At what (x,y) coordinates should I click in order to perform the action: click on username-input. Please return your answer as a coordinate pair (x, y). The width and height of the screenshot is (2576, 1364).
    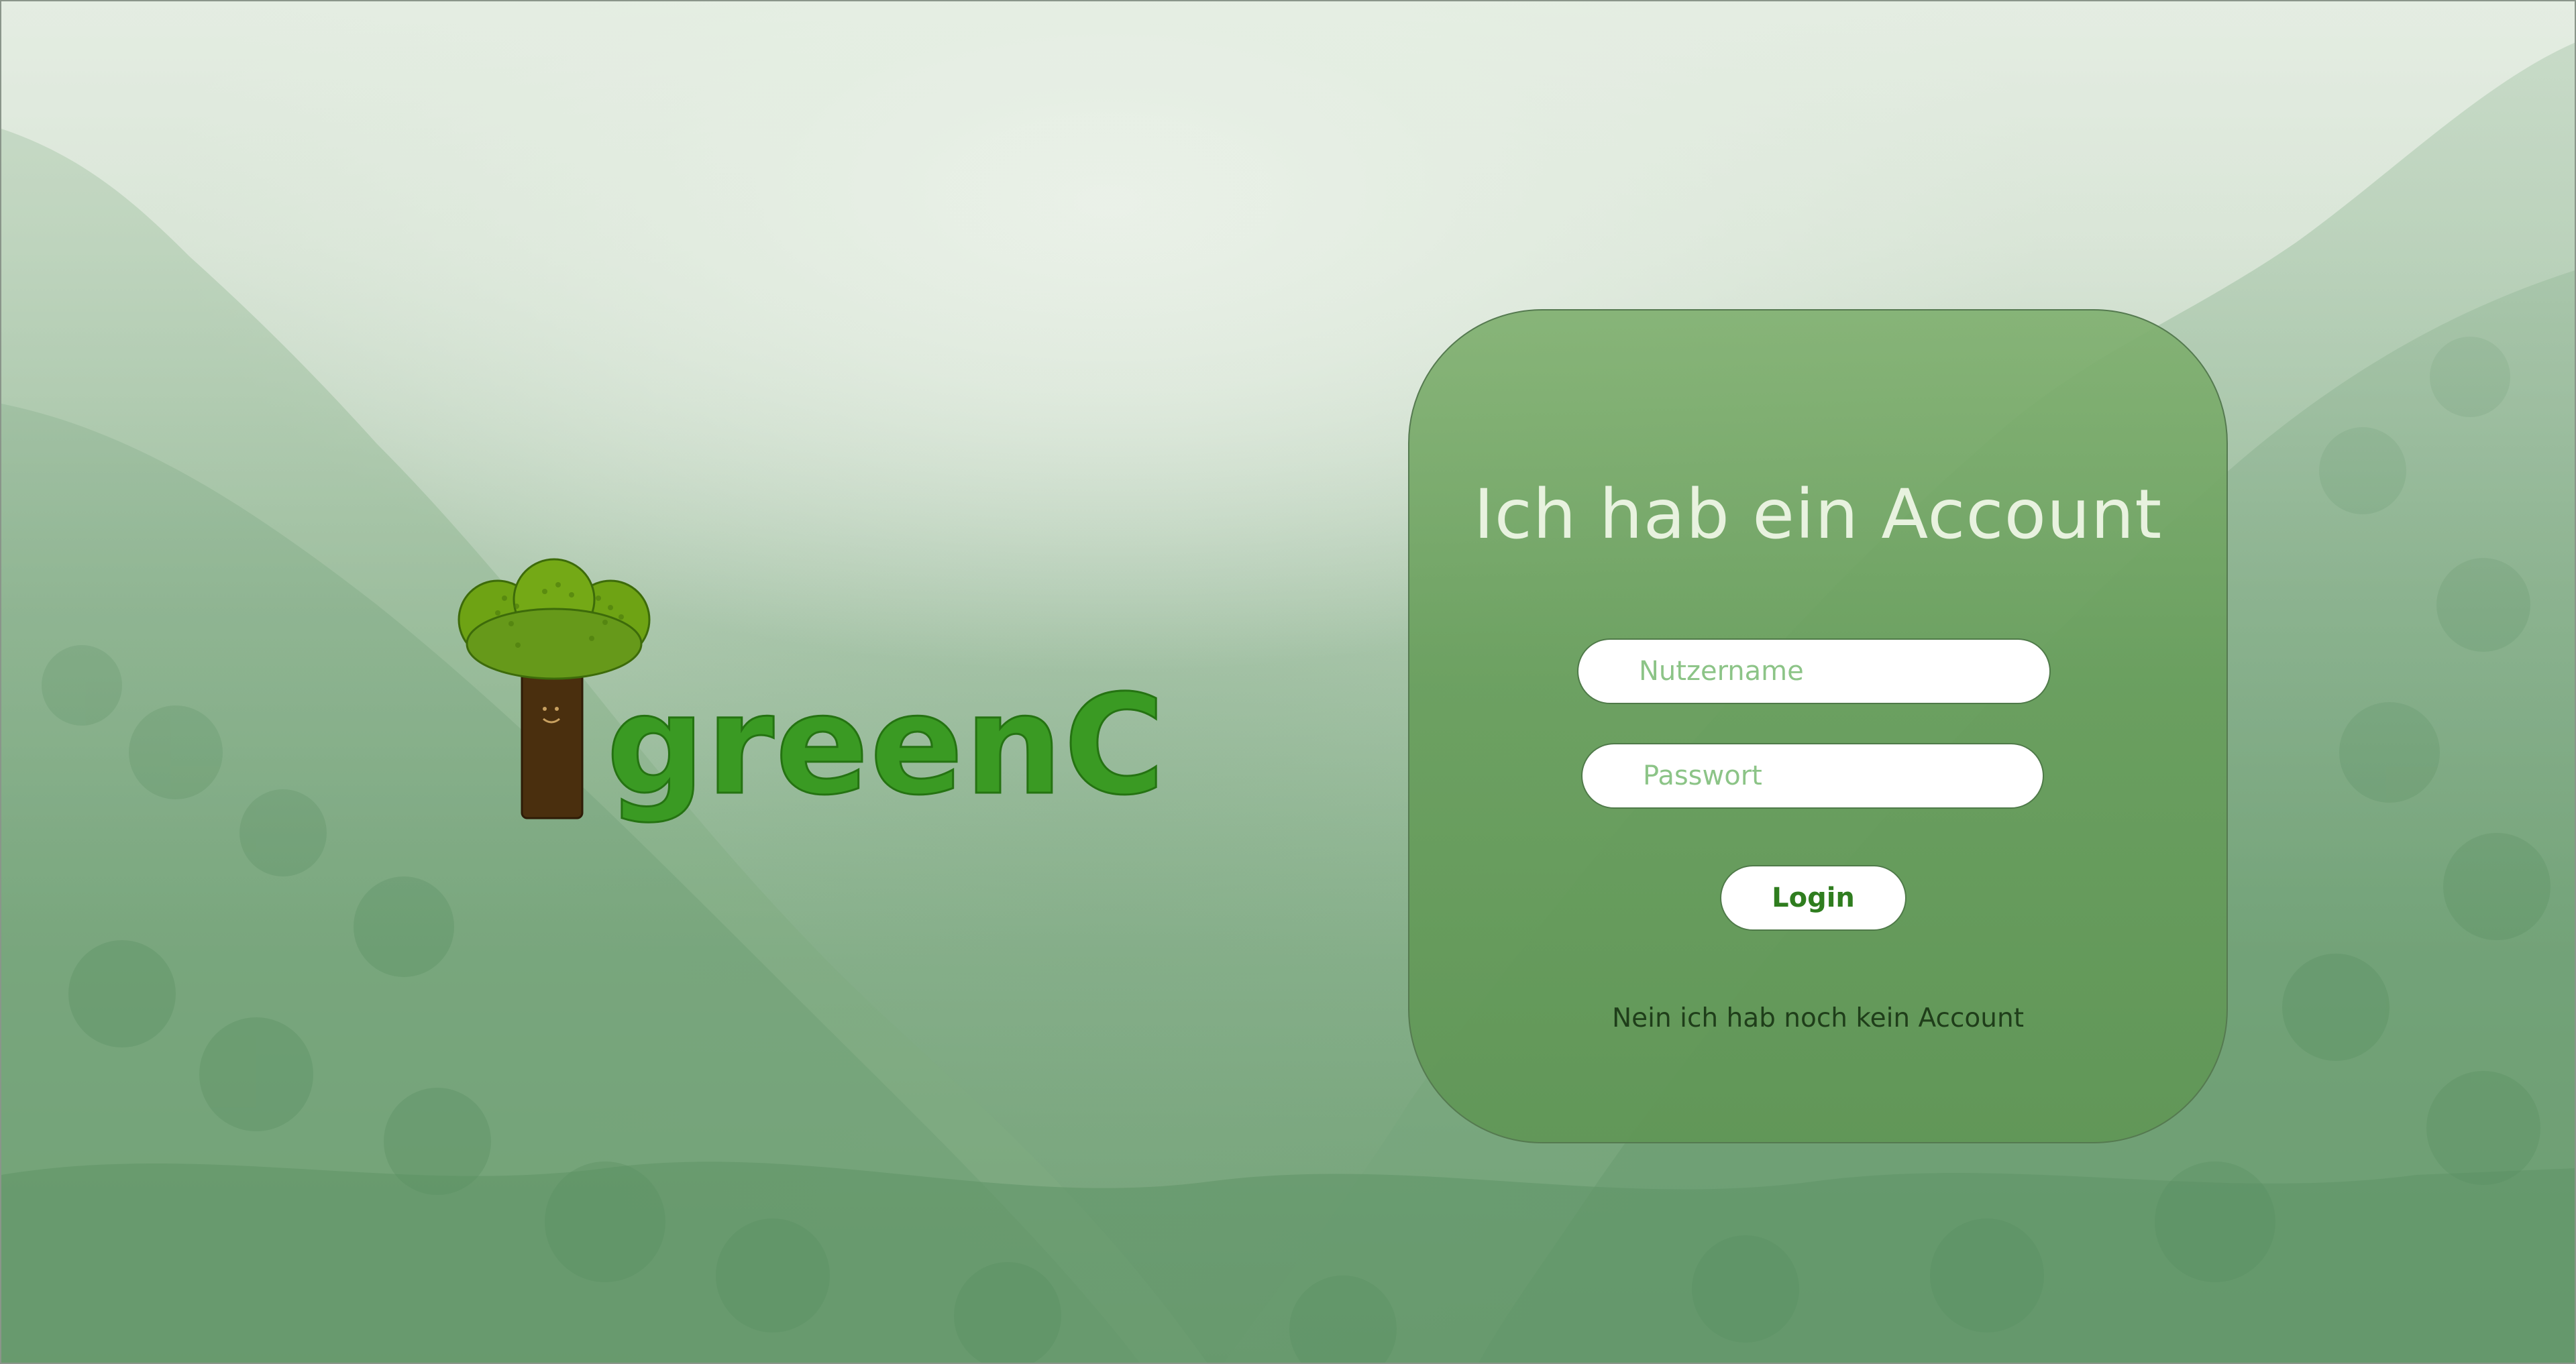
    Looking at the image, I should click on (1814, 671).